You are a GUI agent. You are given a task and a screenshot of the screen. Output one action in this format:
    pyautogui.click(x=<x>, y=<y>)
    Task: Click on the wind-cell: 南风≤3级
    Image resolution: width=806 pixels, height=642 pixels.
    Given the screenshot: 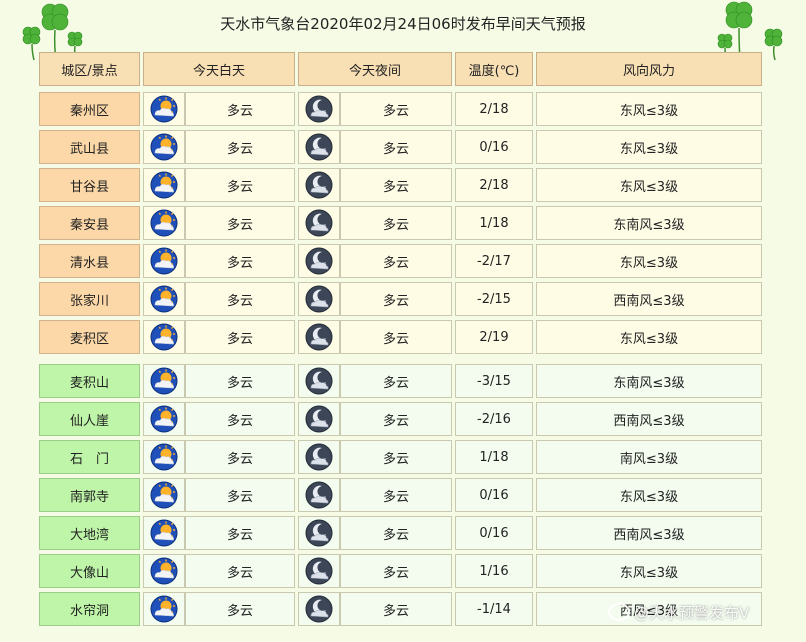 What is the action you would take?
    pyautogui.click(x=649, y=457)
    